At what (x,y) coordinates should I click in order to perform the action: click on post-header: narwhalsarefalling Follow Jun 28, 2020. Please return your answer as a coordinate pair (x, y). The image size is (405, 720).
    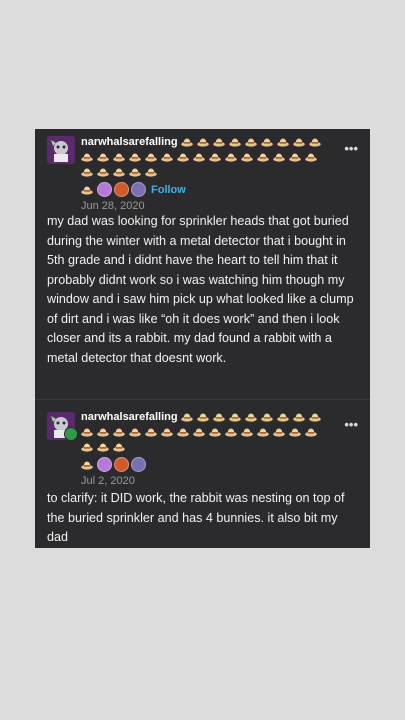
    Looking at the image, I should click on (206, 173).